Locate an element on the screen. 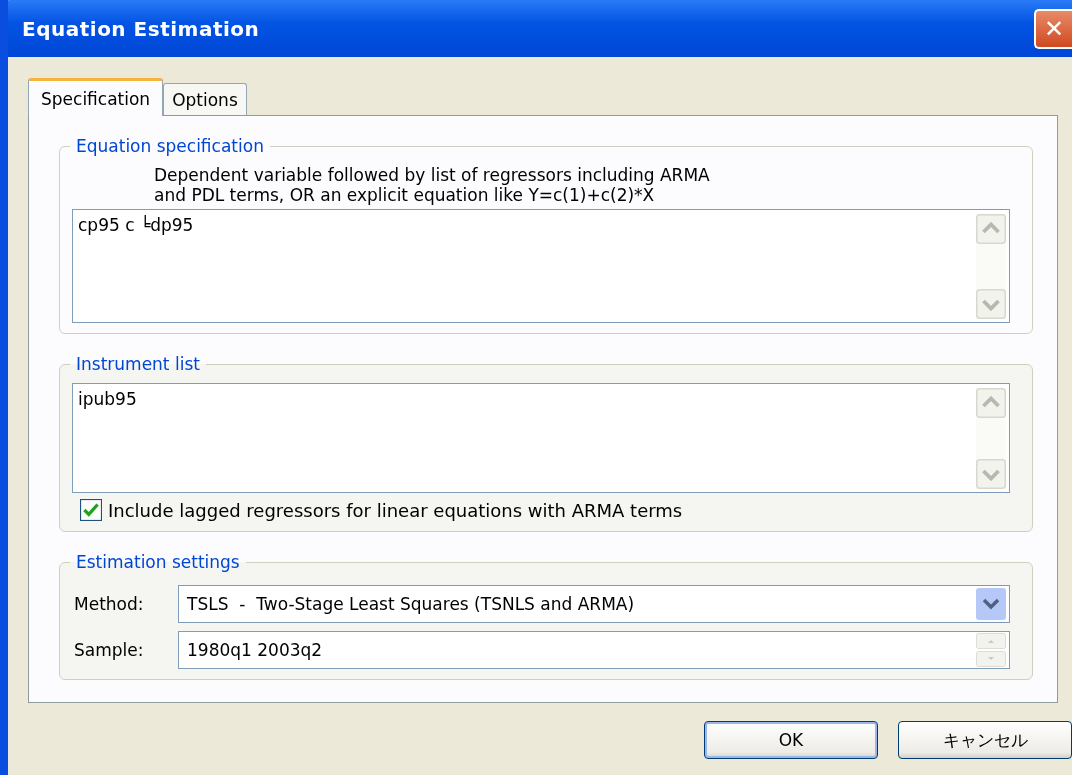  hint-text: Dependent variable followed by list of regressors including ARMA is located at coordinates (432, 175).